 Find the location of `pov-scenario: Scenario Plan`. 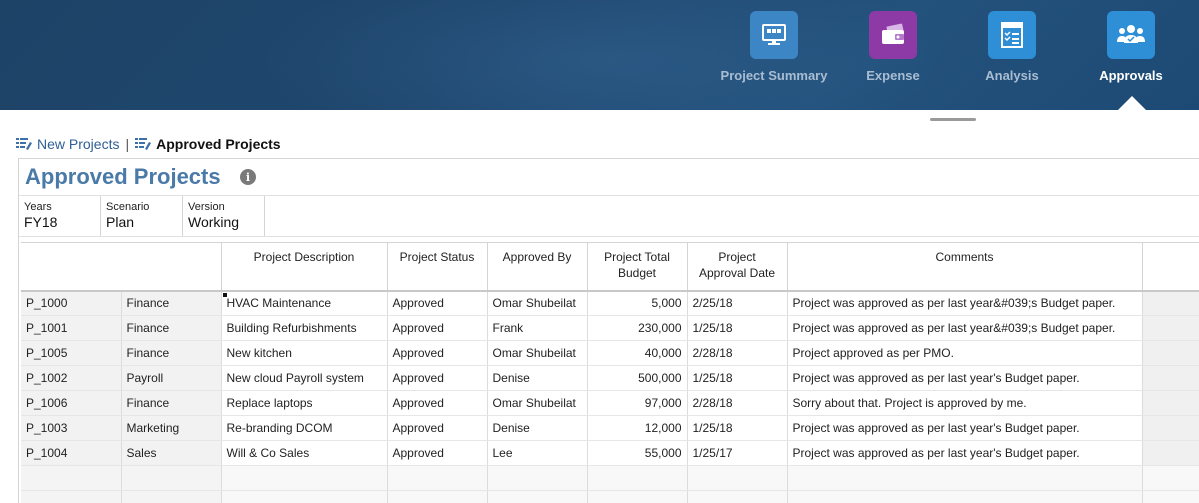

pov-scenario: Scenario Plan is located at coordinates (142, 216).